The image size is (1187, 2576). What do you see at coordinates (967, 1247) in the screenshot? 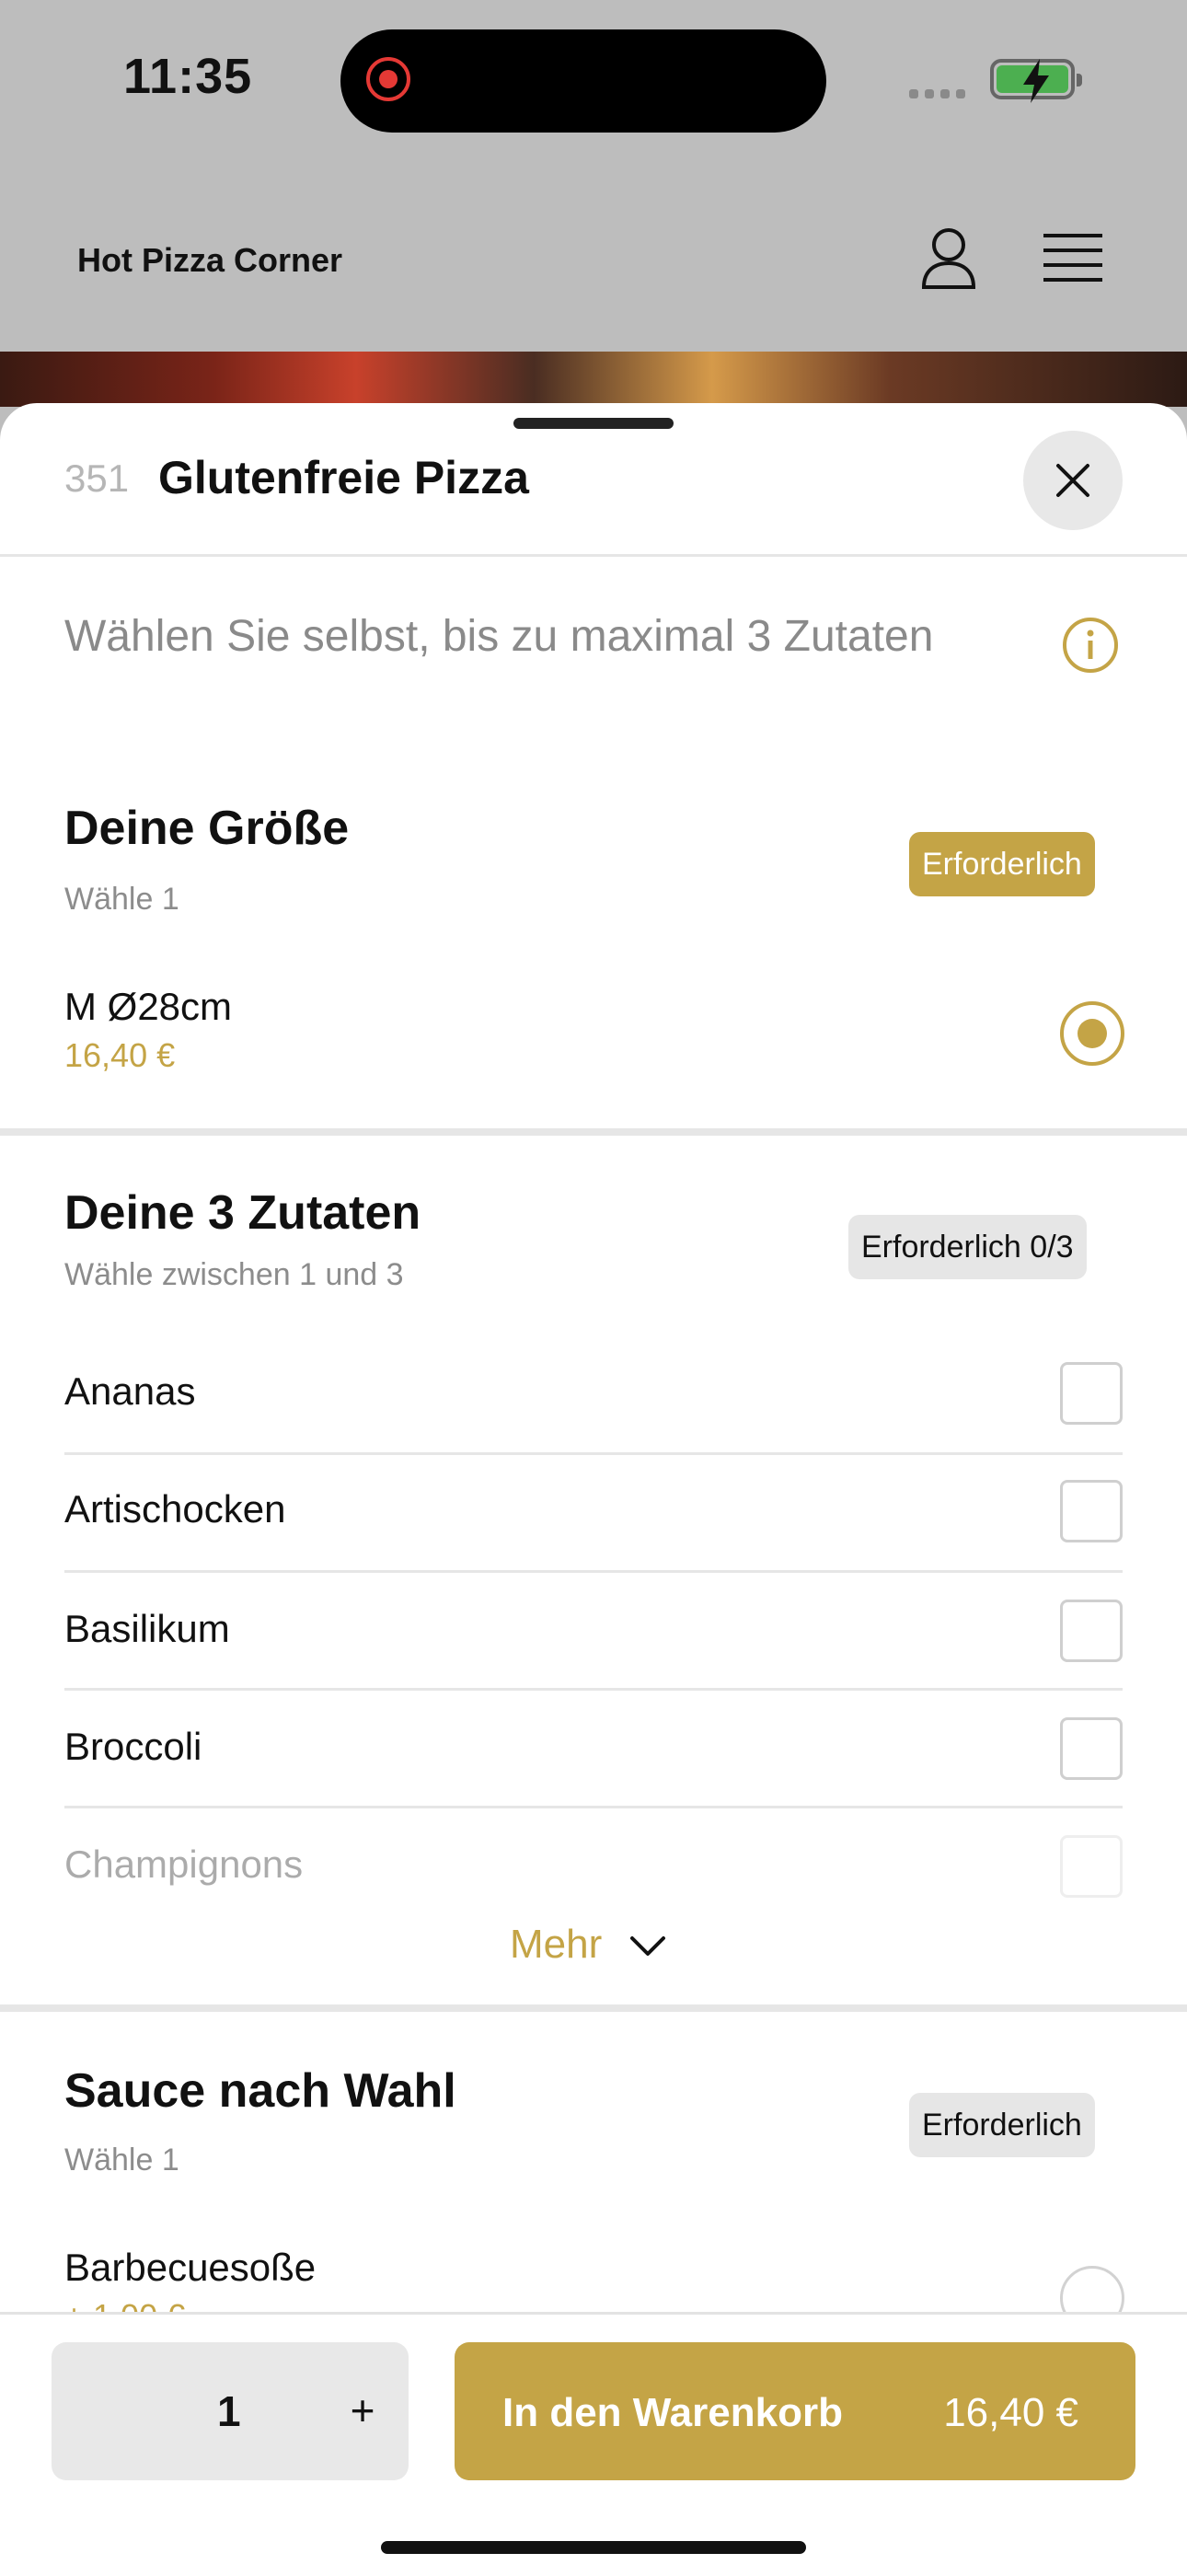
I see `required-count-badge: Erforderlich 0/3` at bounding box center [967, 1247].